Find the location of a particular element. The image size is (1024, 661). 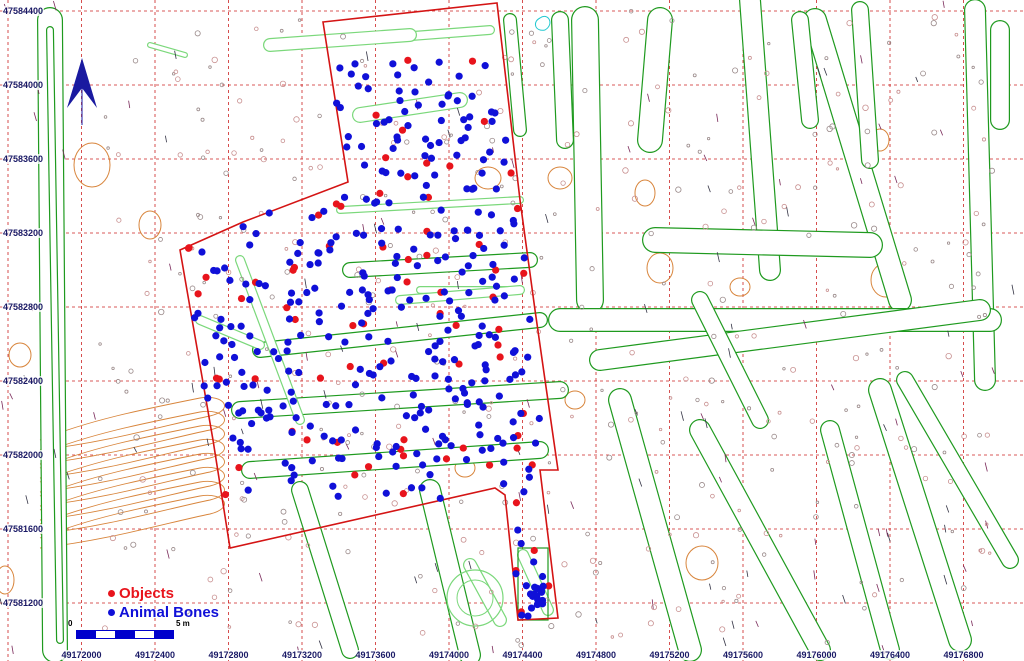

trench-band-fill is located at coordinates (655, 80).